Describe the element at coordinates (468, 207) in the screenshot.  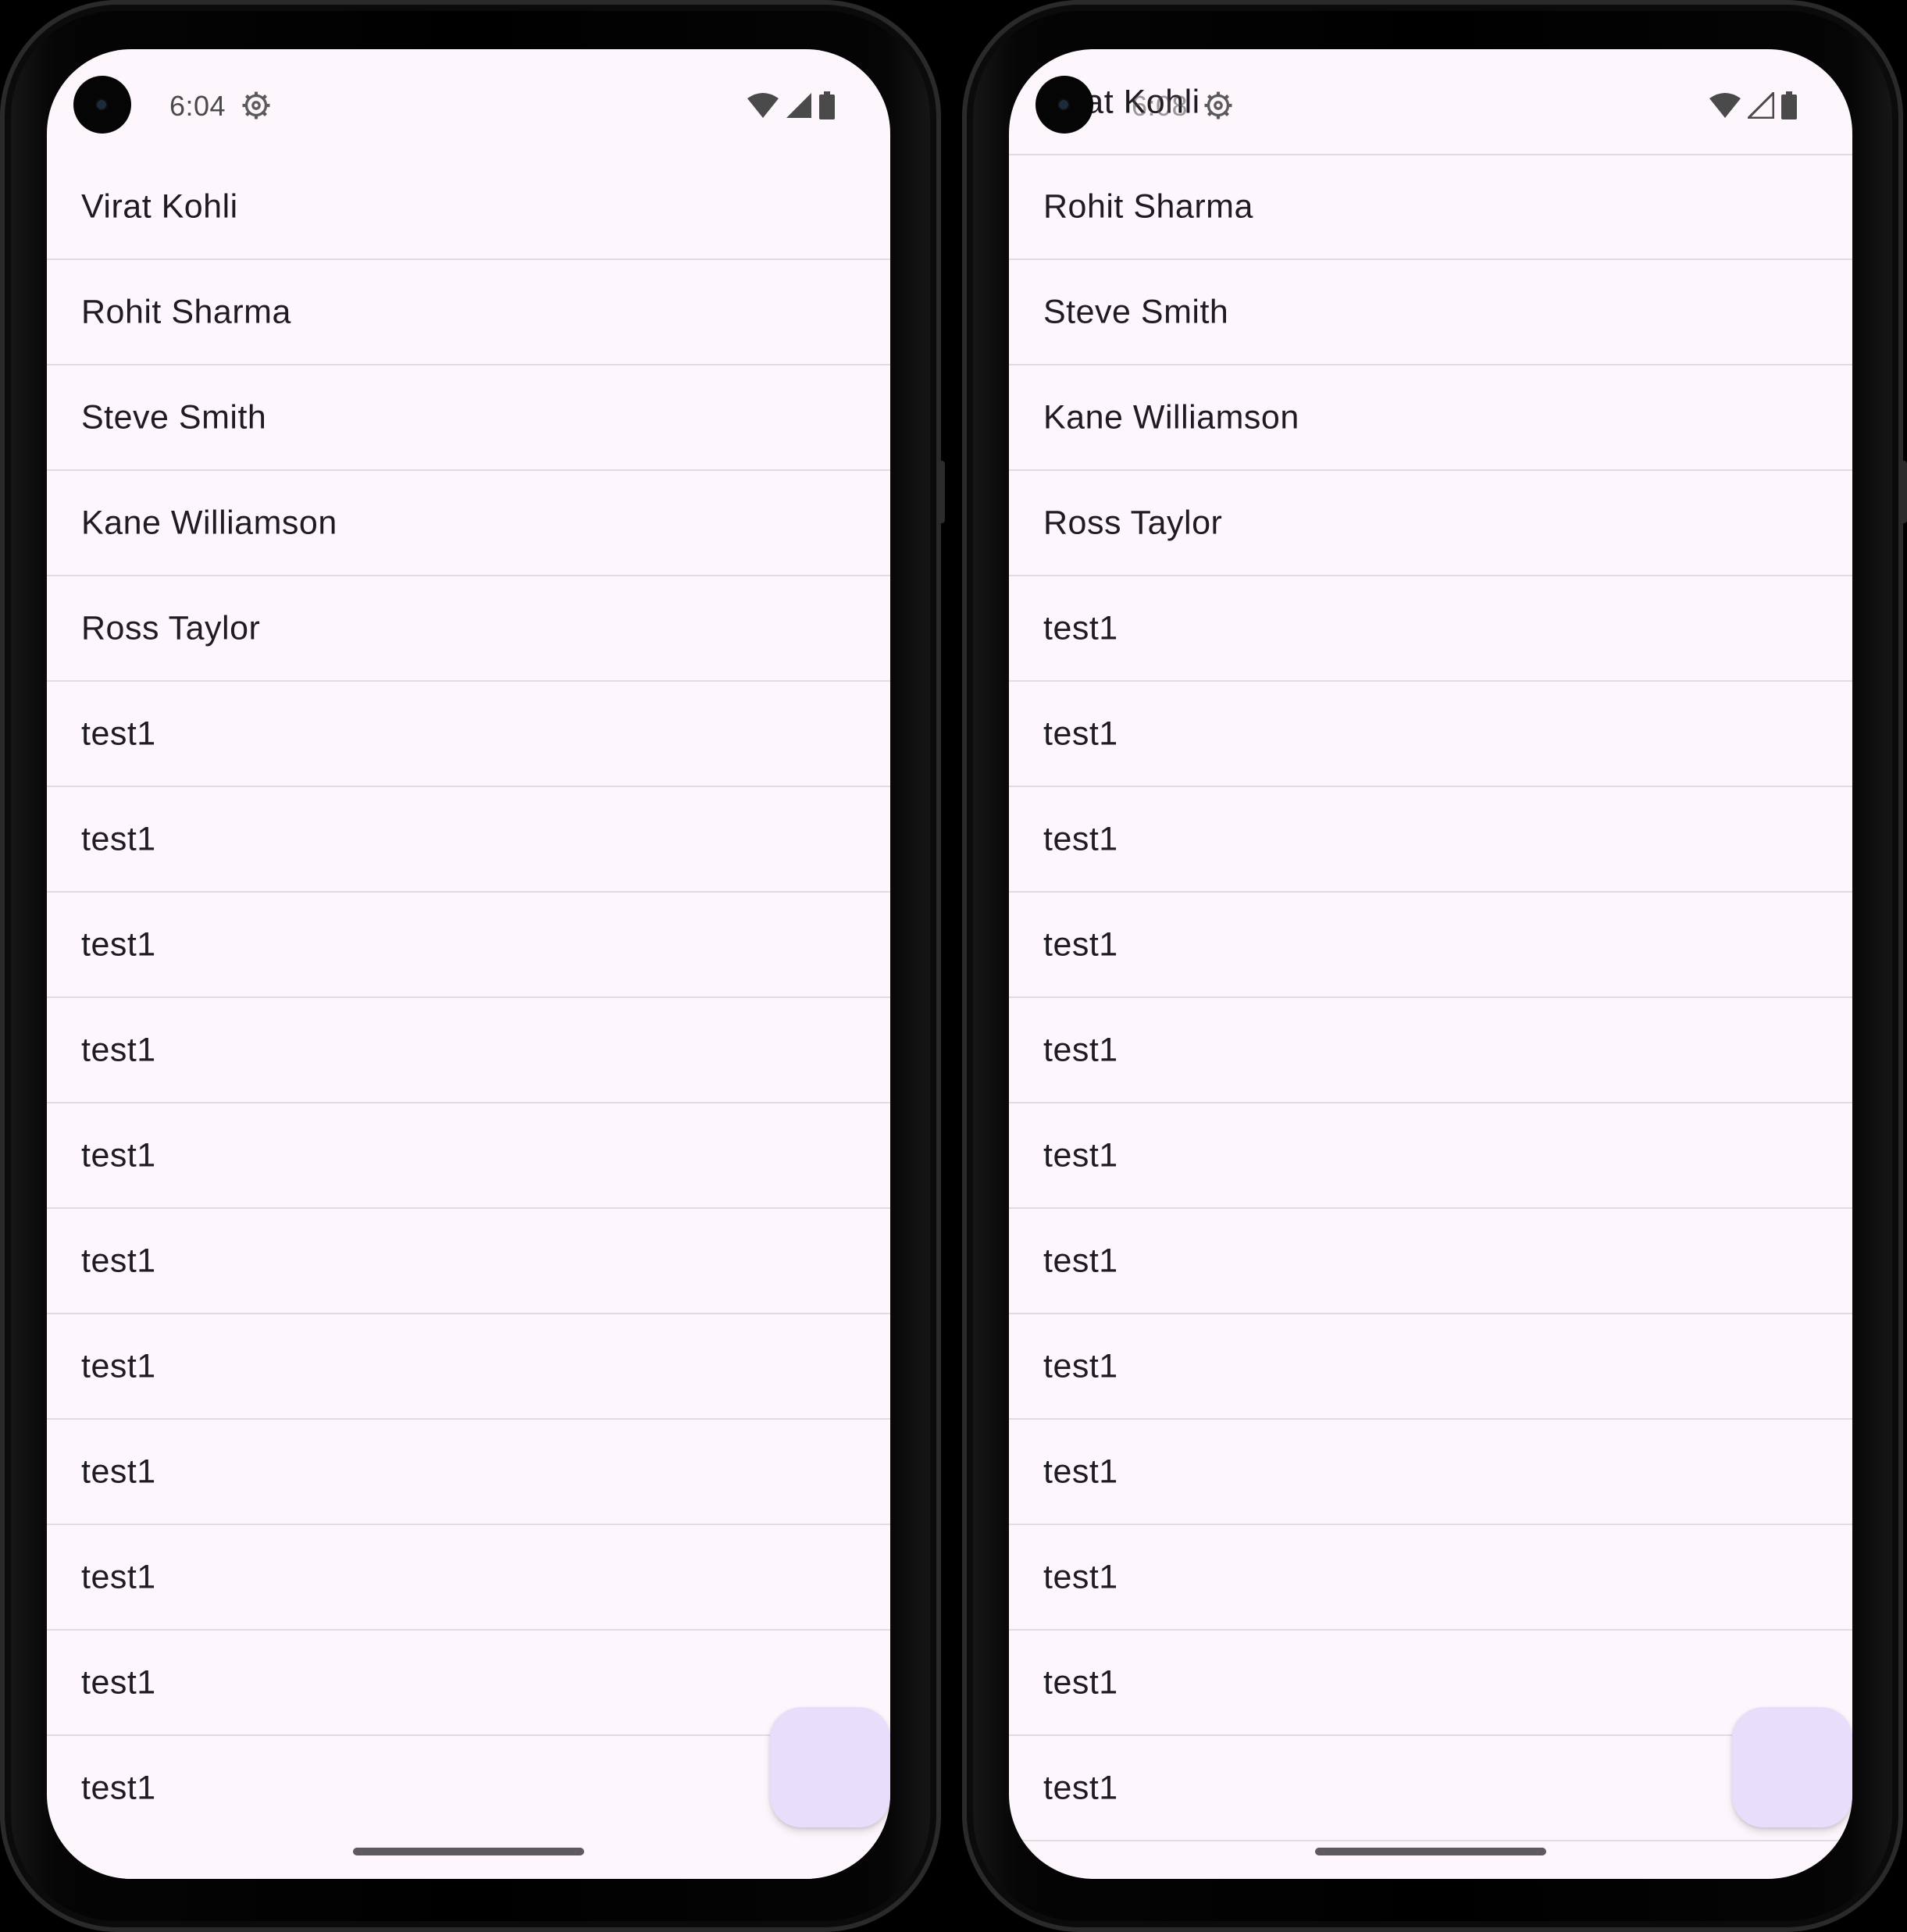
I see `list-item: Virat Kohli` at that location.